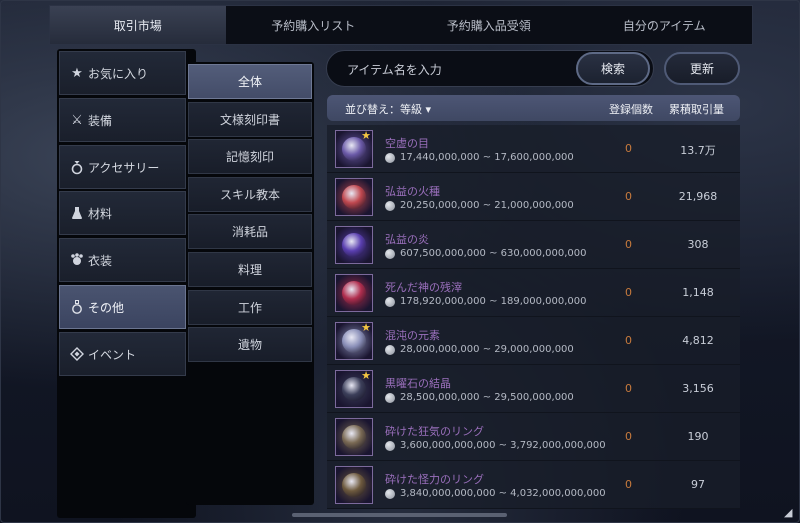 The height and width of the screenshot is (523, 800). What do you see at coordinates (100, 120) in the screenshot?
I see `category-label: 装備` at bounding box center [100, 120].